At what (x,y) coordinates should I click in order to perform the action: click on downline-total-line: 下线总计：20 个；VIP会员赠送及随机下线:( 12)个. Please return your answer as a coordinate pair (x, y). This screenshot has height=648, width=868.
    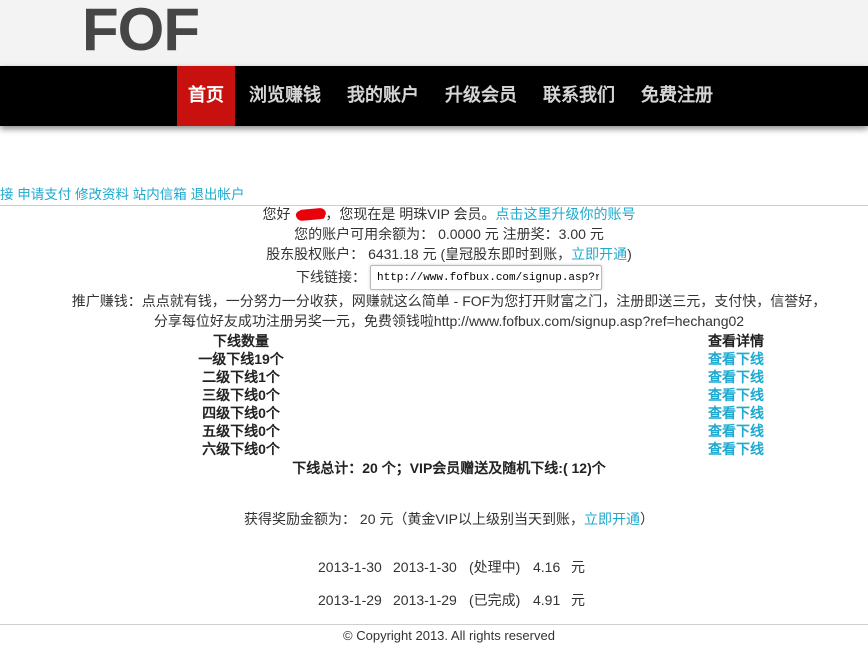
    Looking at the image, I should click on (449, 468).